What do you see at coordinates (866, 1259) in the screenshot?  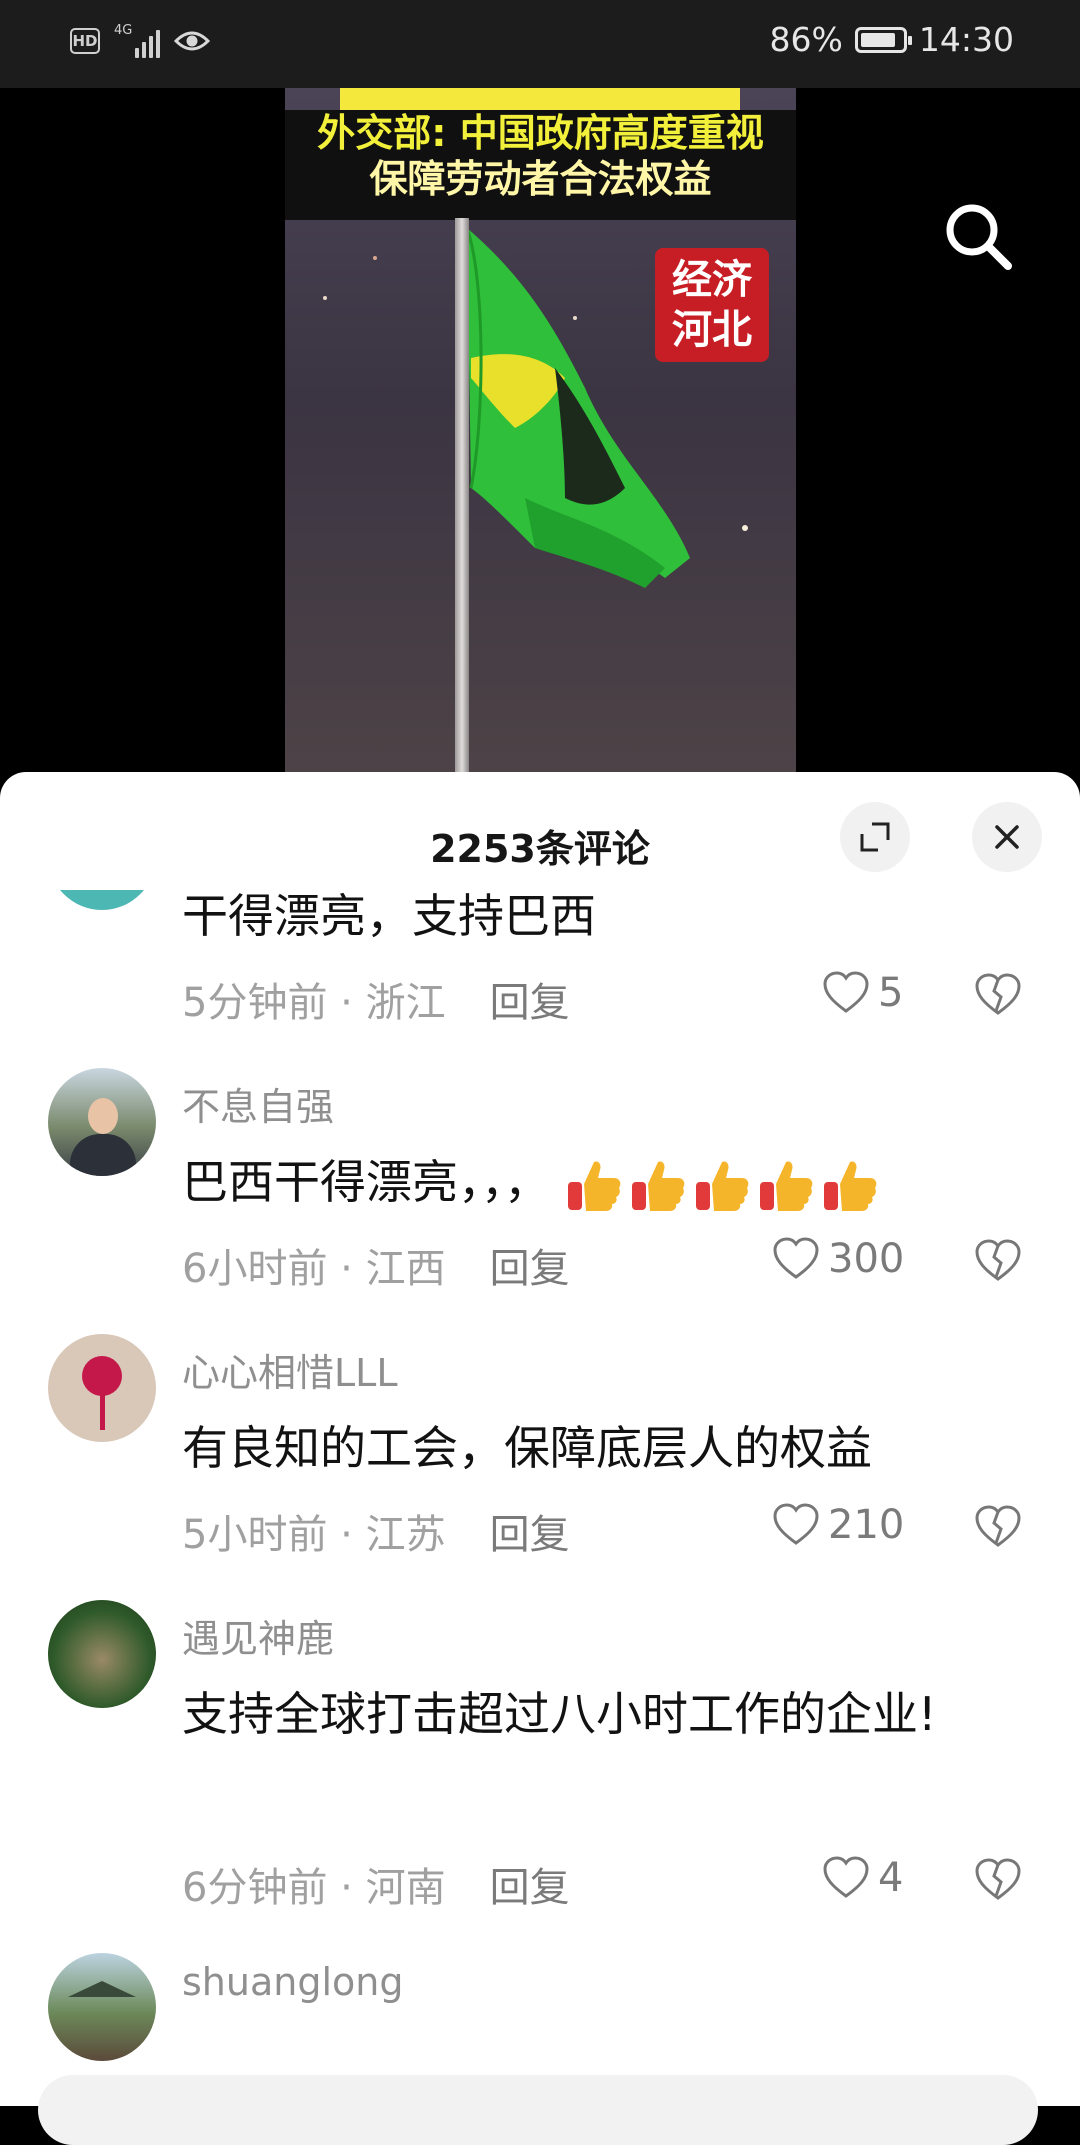 I see `like-count: 300` at bounding box center [866, 1259].